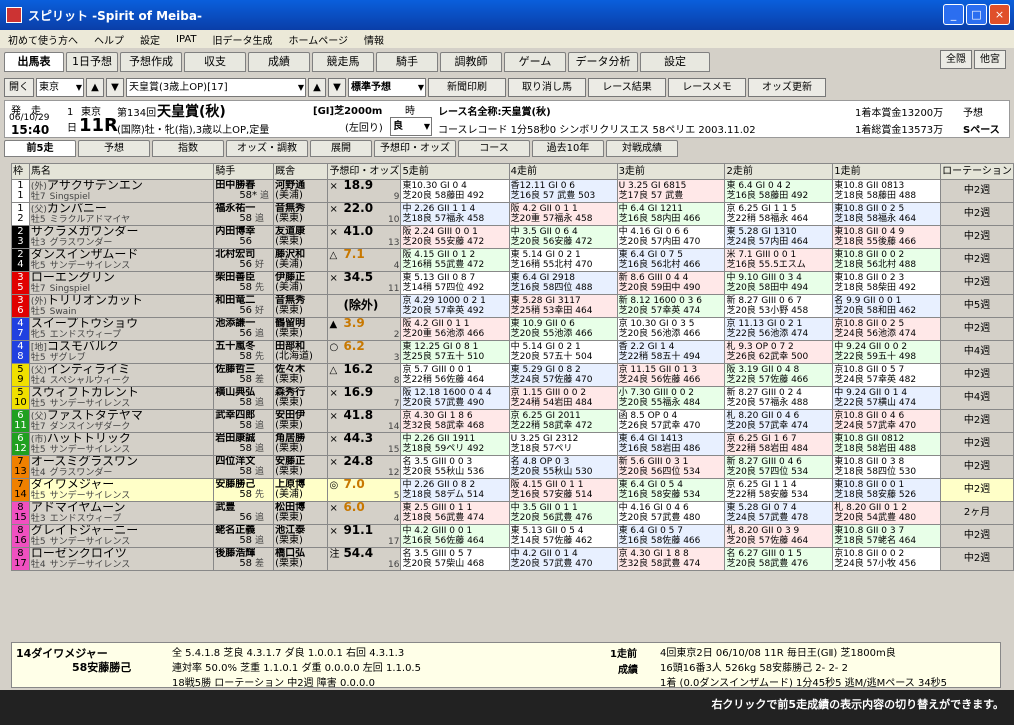  I want to click on menu-item-0: 初めて使う方へ, so click(43, 39).